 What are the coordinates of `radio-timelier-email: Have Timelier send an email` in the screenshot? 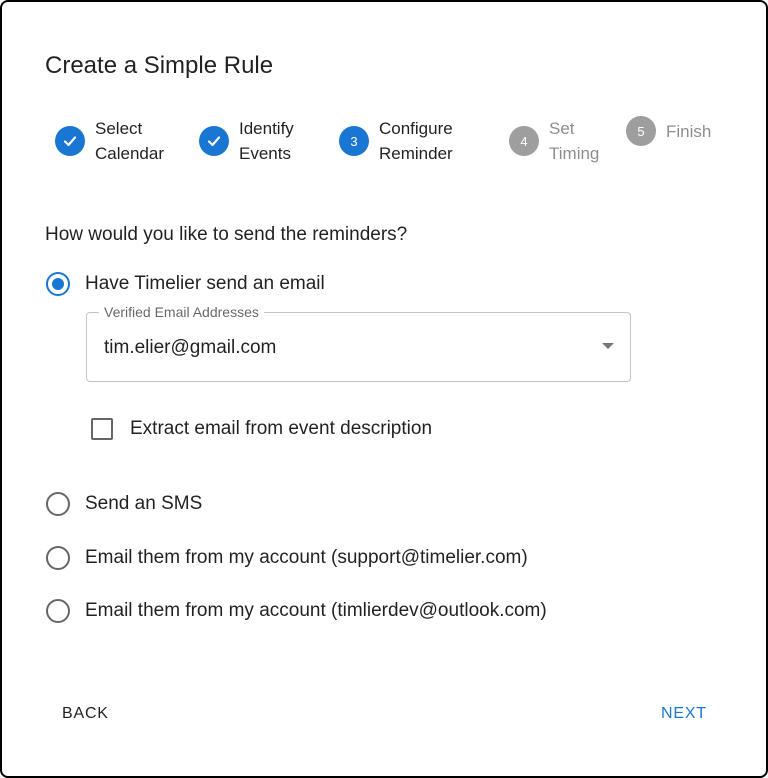 It's located at (185, 284).